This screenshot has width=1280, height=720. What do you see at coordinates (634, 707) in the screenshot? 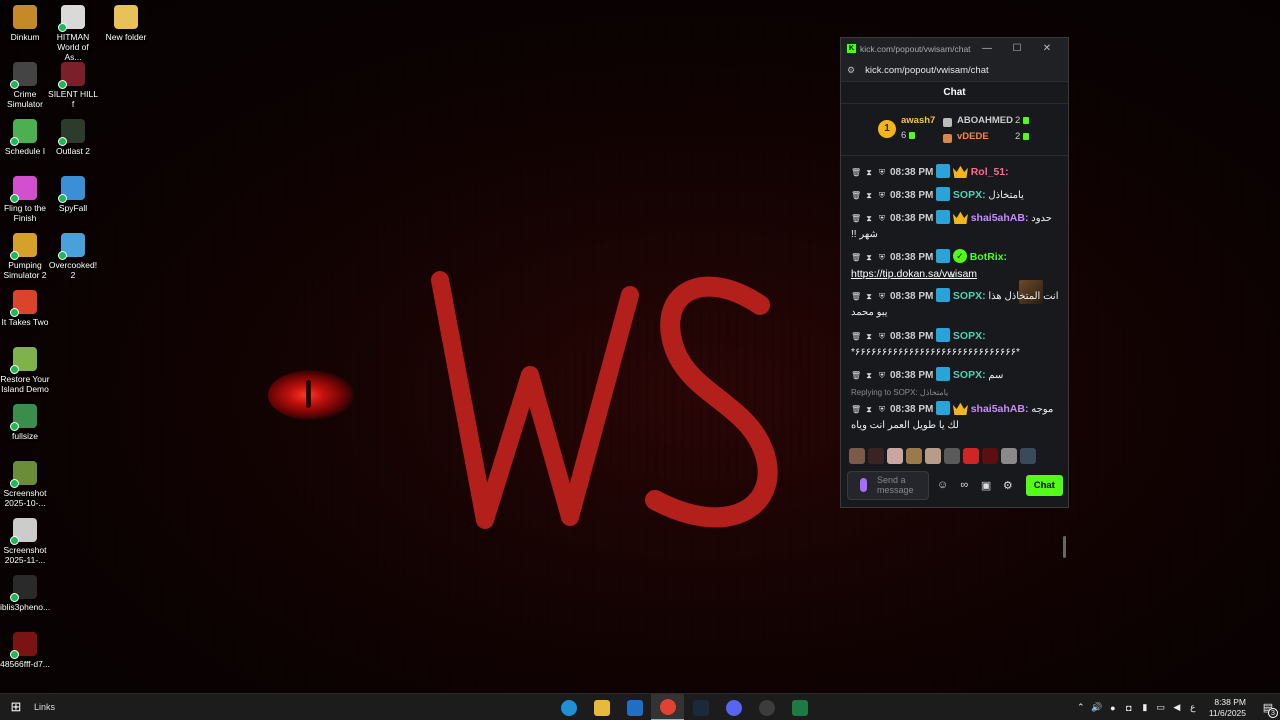
I see `taskbar-outlook-button` at bounding box center [634, 707].